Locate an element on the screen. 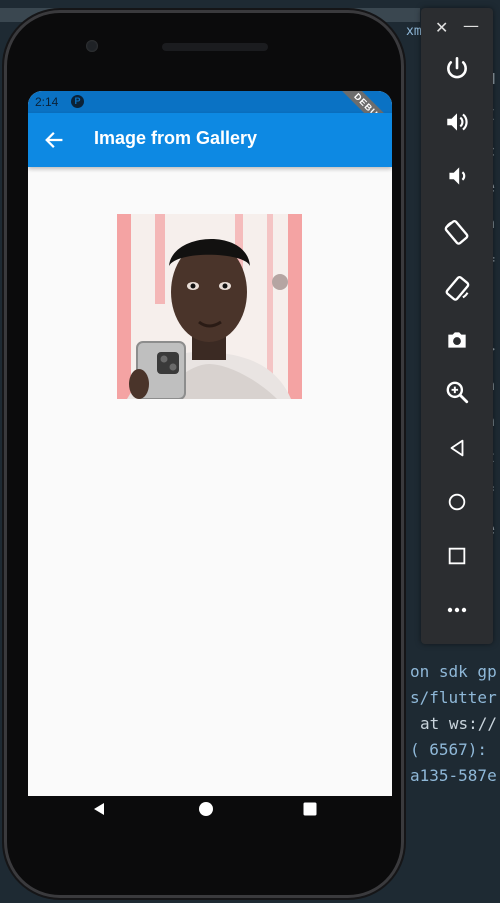  nav-back-icon is located at coordinates (99, 809).